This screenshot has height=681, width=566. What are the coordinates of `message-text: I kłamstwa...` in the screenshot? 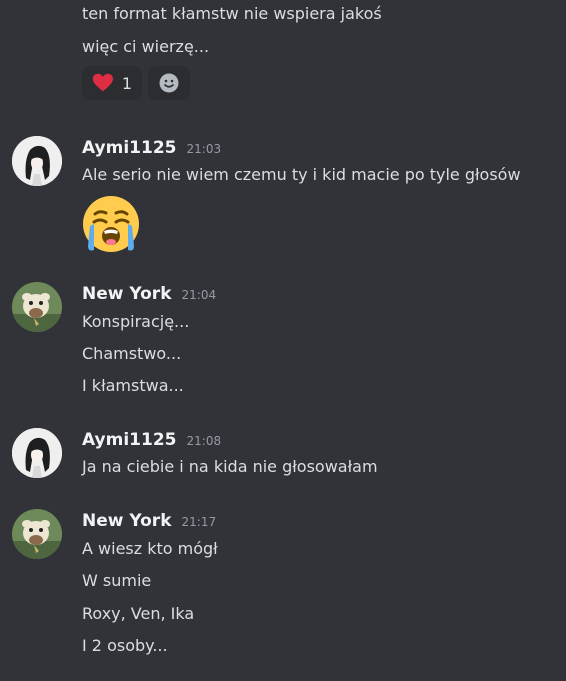 It's located at (133, 385).